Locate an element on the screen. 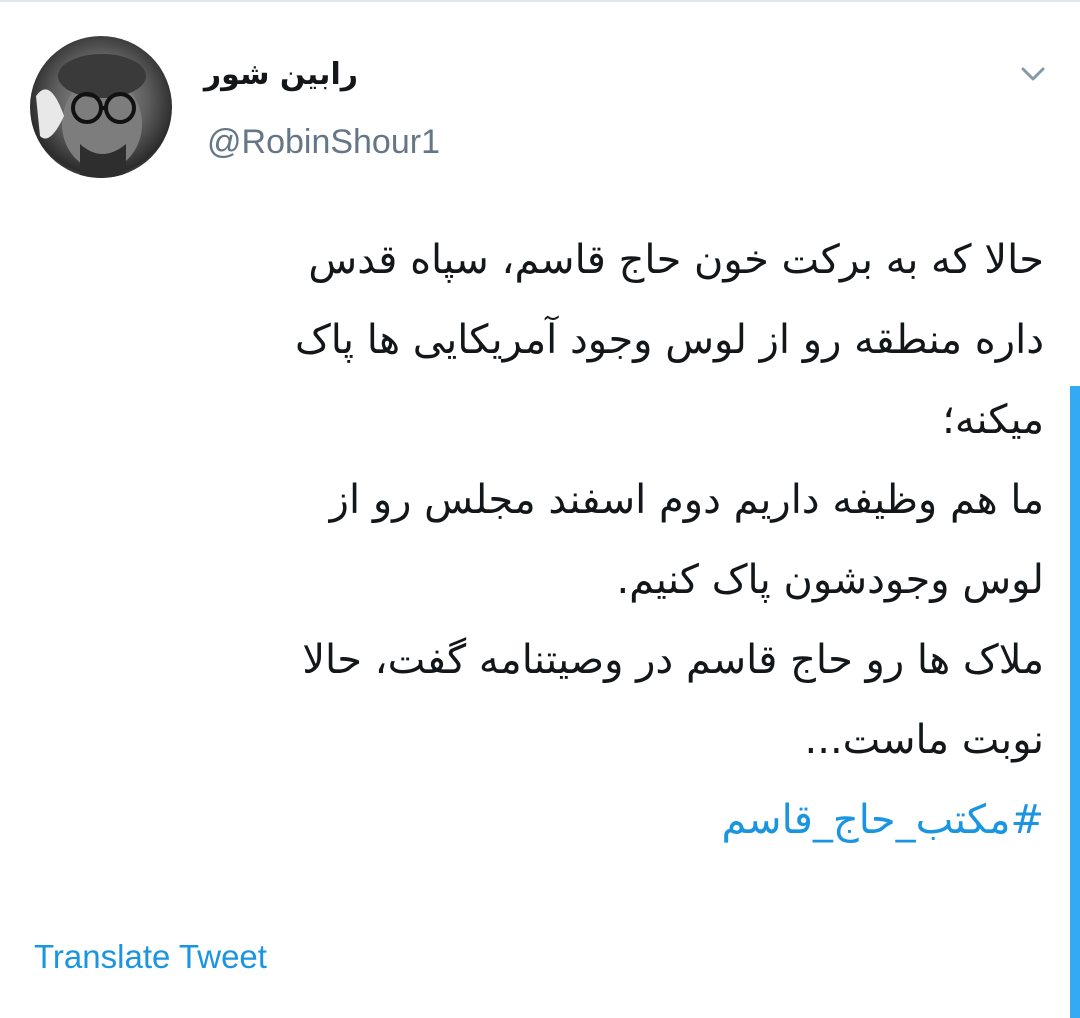 This screenshot has height=1018, width=1080. top-divider is located at coordinates (540, 1).